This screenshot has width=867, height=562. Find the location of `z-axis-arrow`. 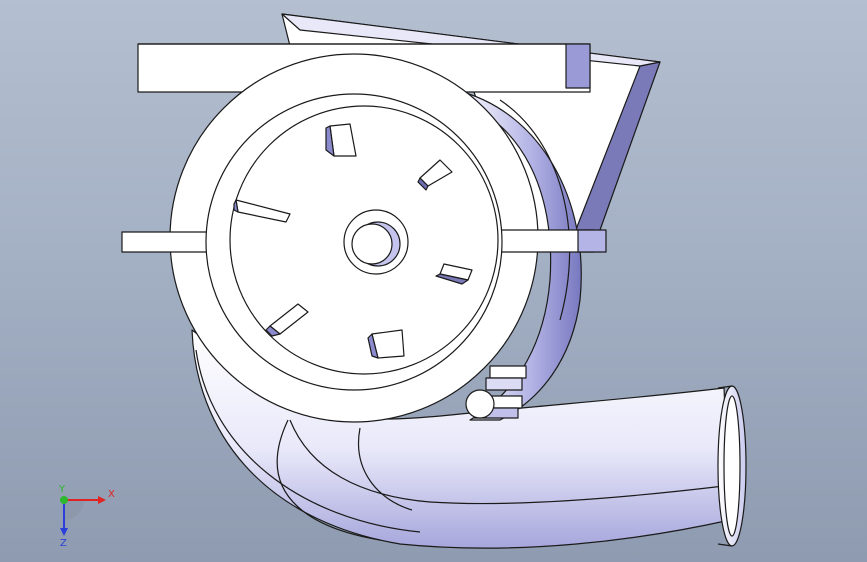

z-axis-arrow is located at coordinates (64, 532).